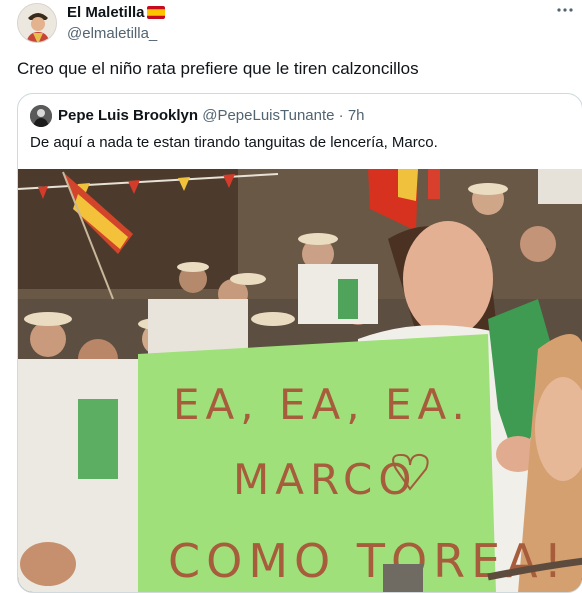  I want to click on quoted-author-name: Pepe Luis Brooklyn, so click(128, 115).